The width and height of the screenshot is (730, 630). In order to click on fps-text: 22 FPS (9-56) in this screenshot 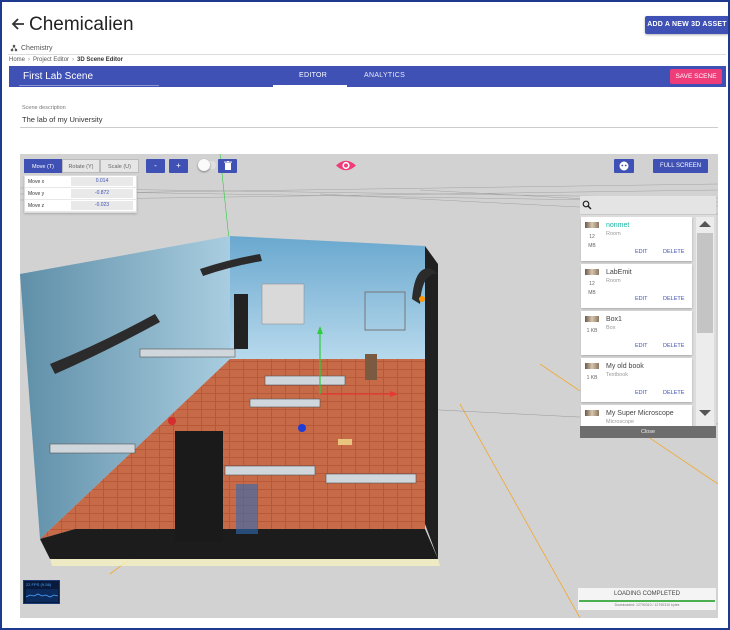, I will do `click(39, 584)`.